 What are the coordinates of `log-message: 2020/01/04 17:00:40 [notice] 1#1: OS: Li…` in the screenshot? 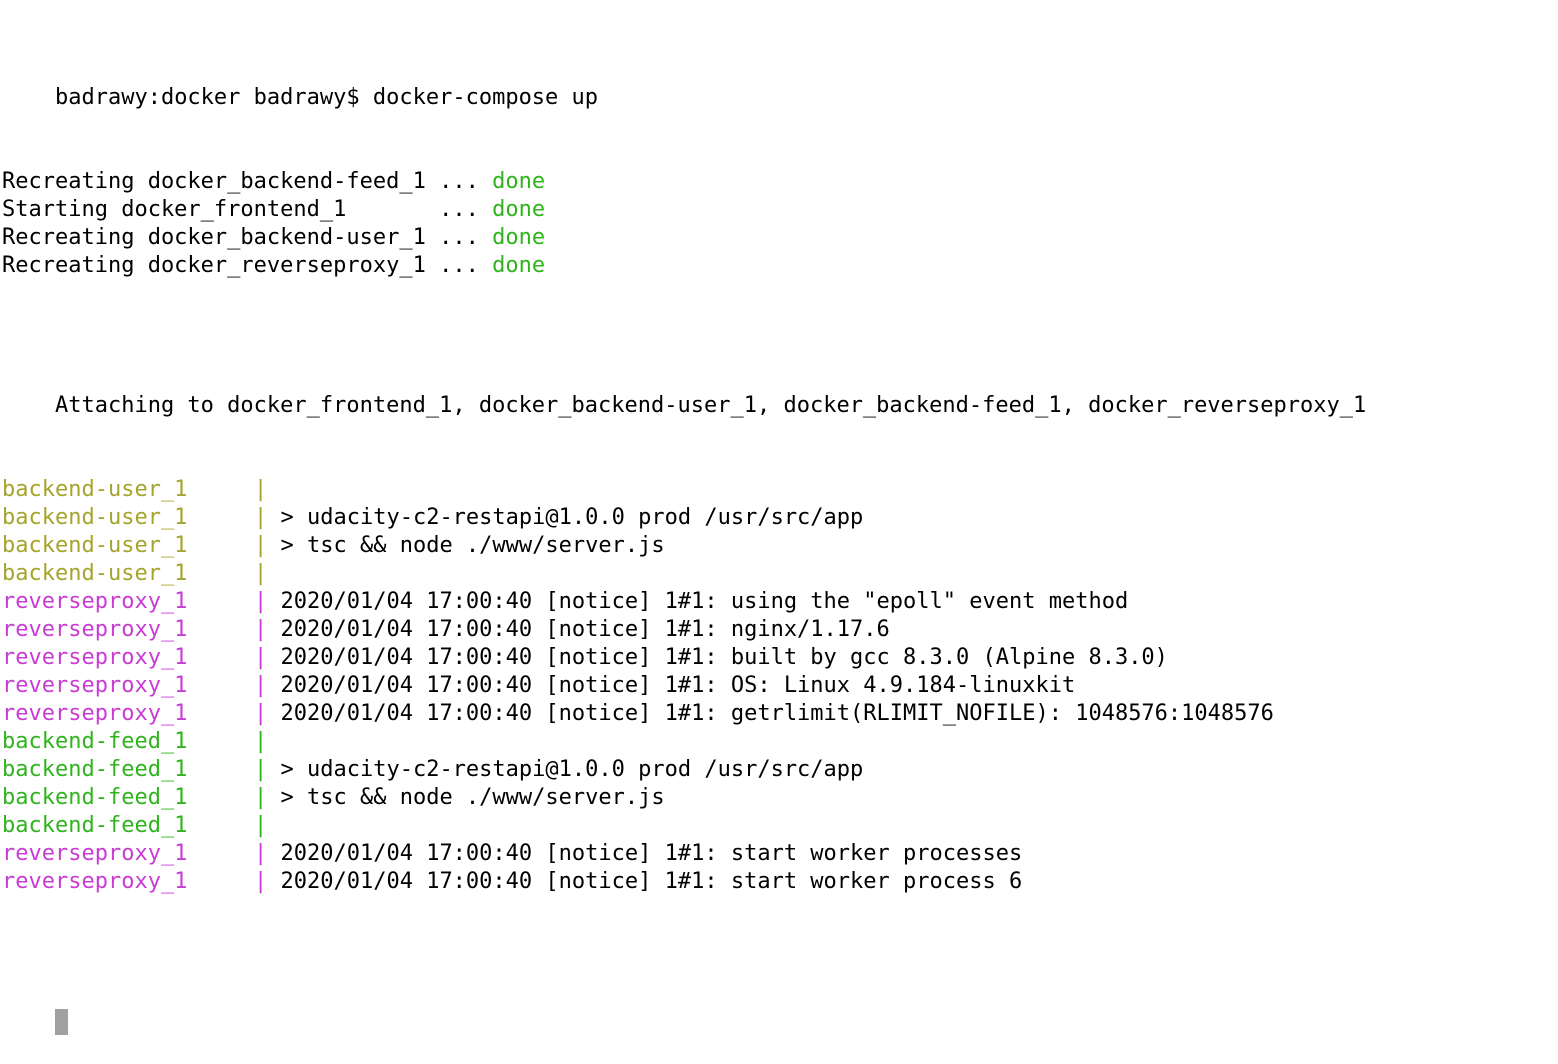 It's located at (678, 685).